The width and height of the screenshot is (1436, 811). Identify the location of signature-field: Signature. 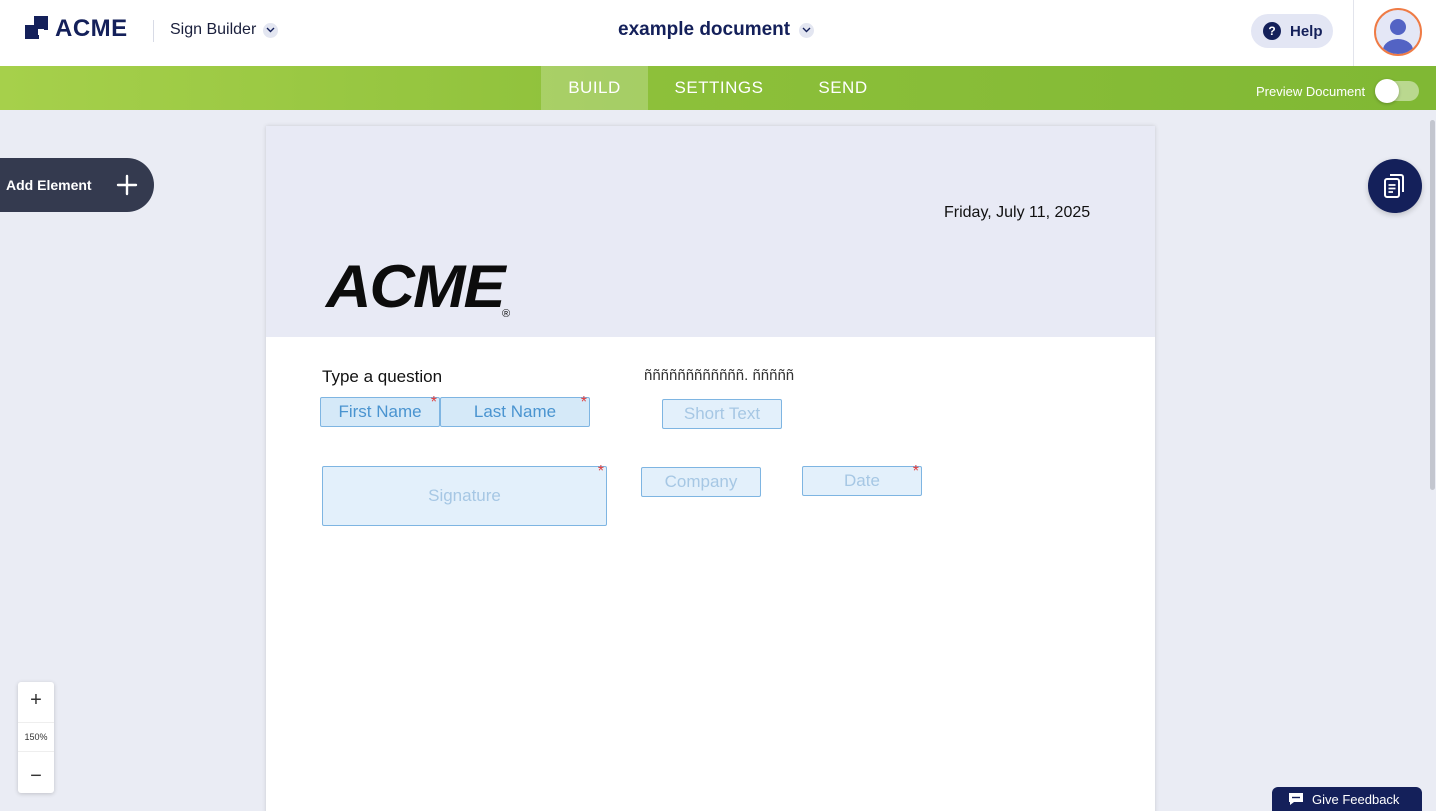
(464, 494).